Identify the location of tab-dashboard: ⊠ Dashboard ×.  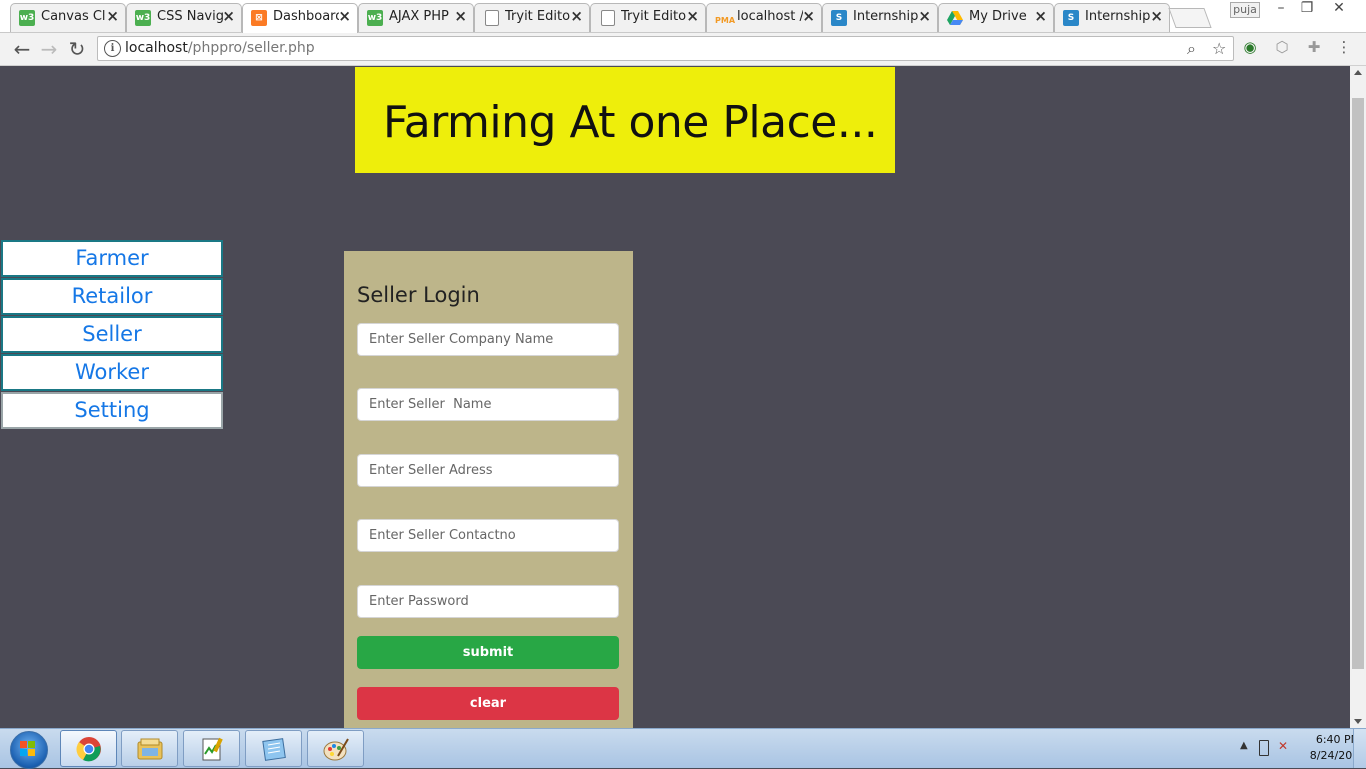
(300, 18).